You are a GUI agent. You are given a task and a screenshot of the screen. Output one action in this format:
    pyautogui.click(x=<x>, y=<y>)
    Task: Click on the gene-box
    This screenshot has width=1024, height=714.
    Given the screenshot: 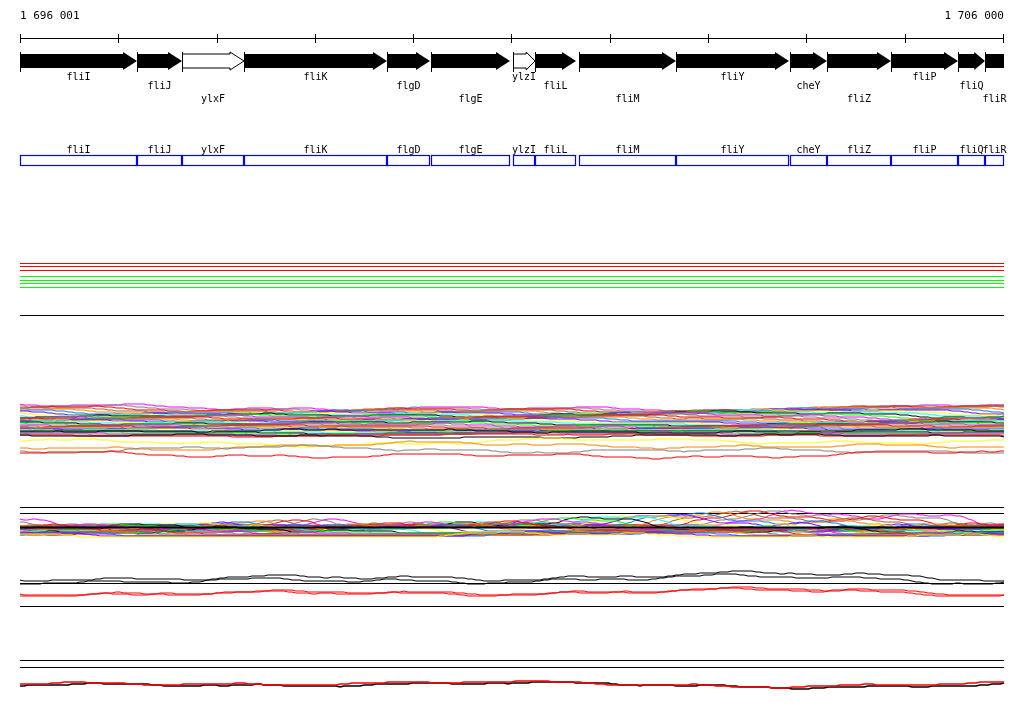 What is the action you would take?
    pyautogui.click(x=994, y=160)
    